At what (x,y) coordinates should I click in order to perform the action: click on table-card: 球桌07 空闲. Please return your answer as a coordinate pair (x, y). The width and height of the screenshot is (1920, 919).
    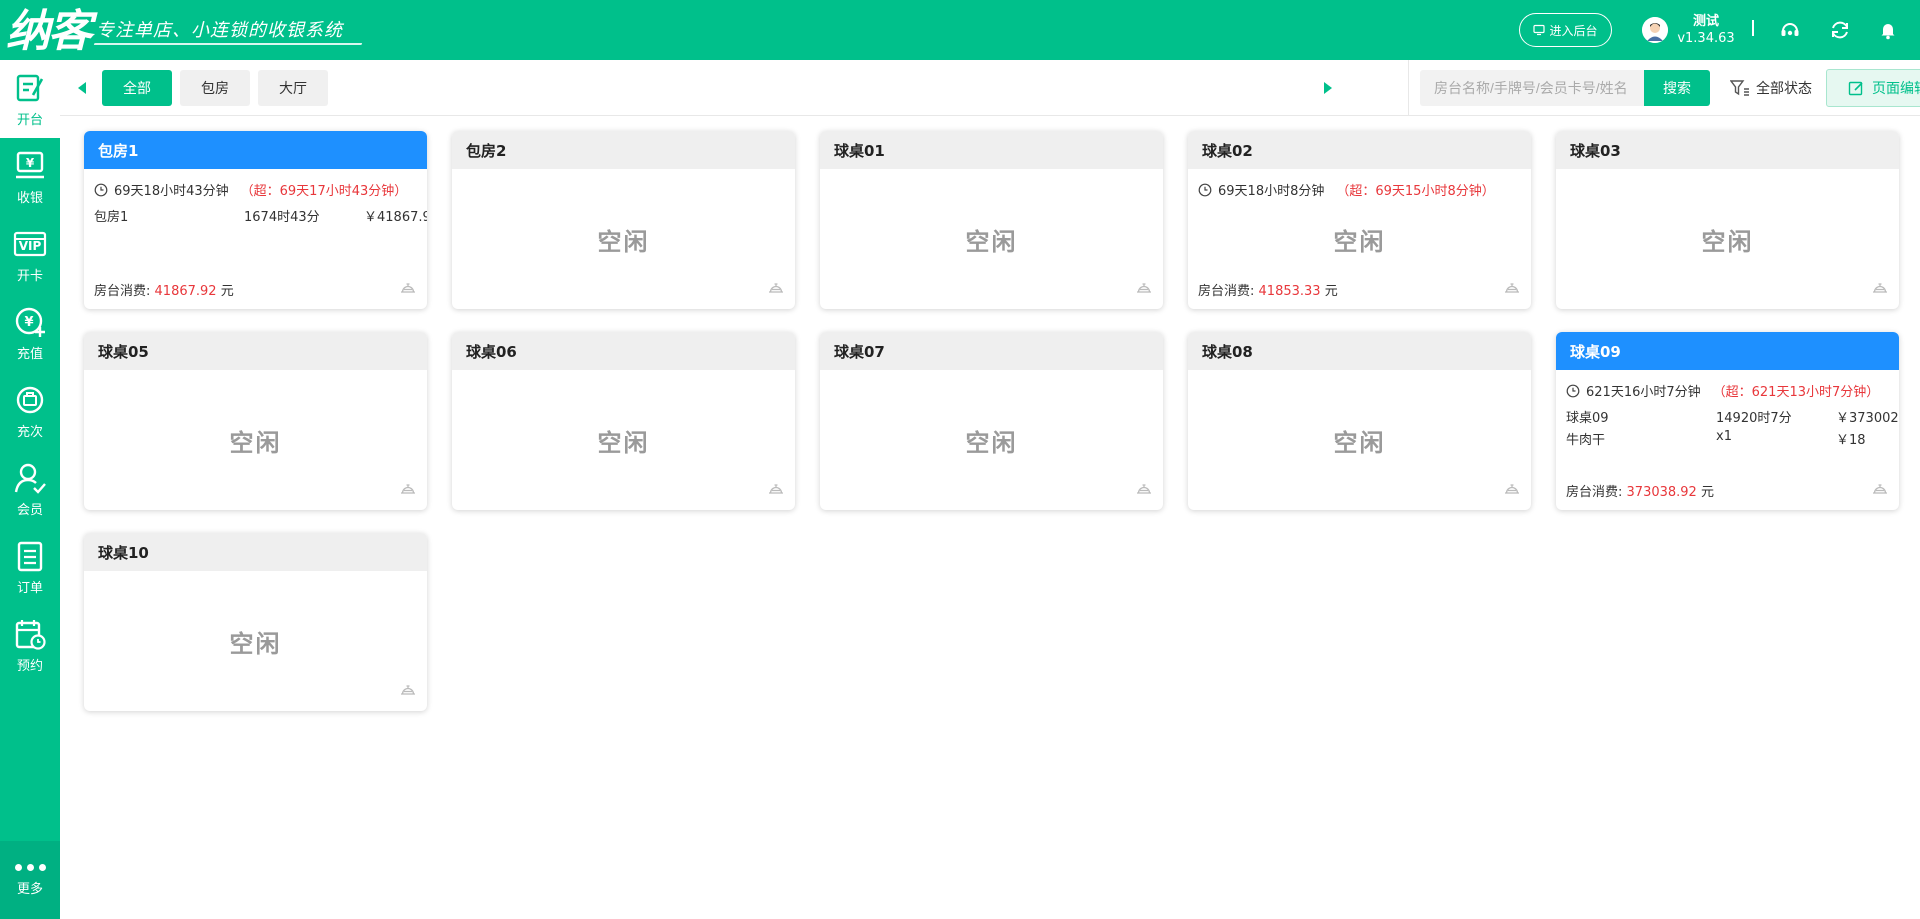
    Looking at the image, I should click on (991, 421).